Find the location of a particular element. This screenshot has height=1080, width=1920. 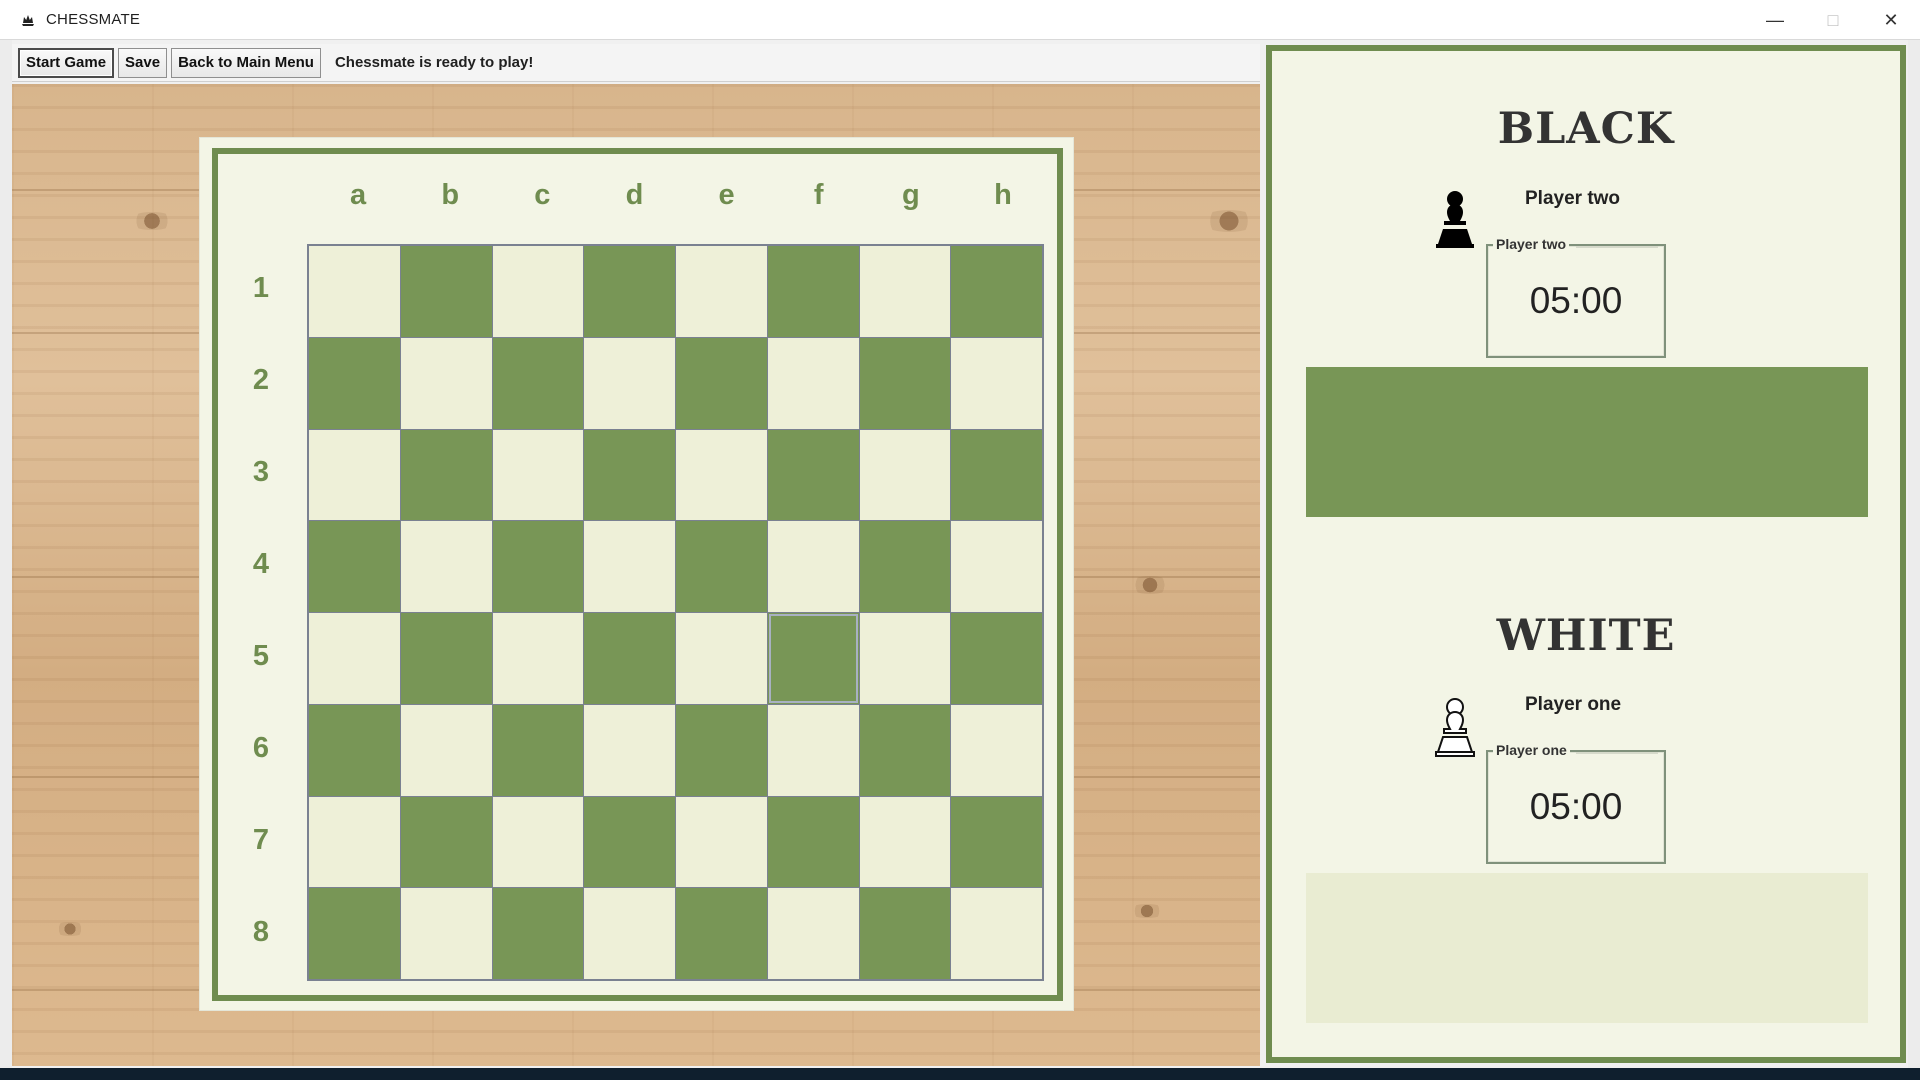

square-b6 is located at coordinates (446, 750).